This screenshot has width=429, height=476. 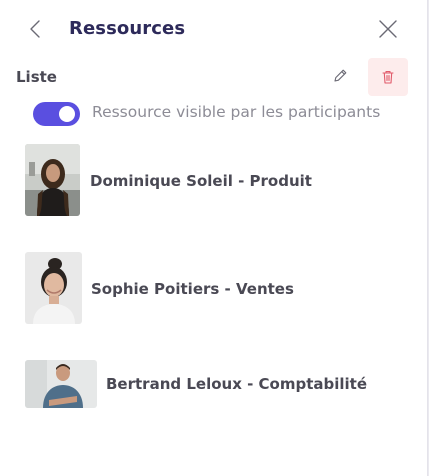 I want to click on visibility-toggle-label: Ressource visible par les participants, so click(x=236, y=112).